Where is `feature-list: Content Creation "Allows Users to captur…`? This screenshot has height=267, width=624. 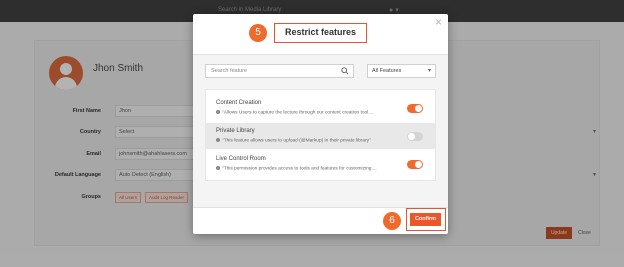 feature-list: Content Creation "Allows Users to captur… is located at coordinates (320, 135).